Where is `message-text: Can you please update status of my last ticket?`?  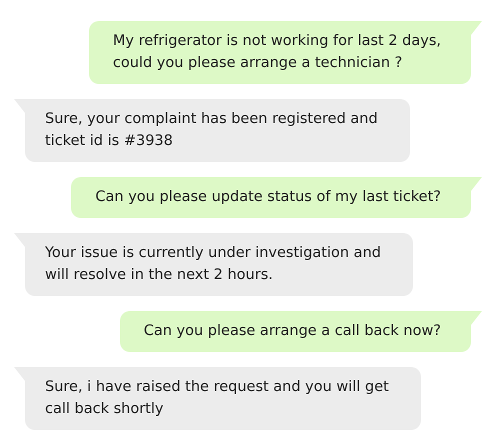 message-text: Can you please update status of my last ticket? is located at coordinates (268, 197).